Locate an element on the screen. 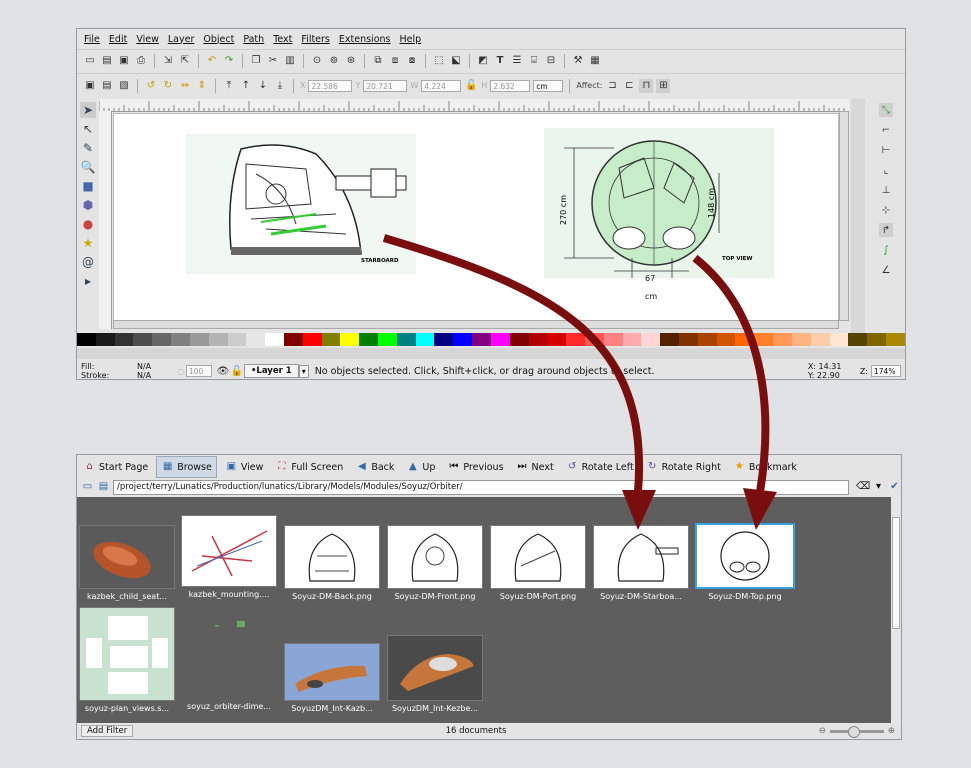  arrow-top-view is located at coordinates (731, 373).